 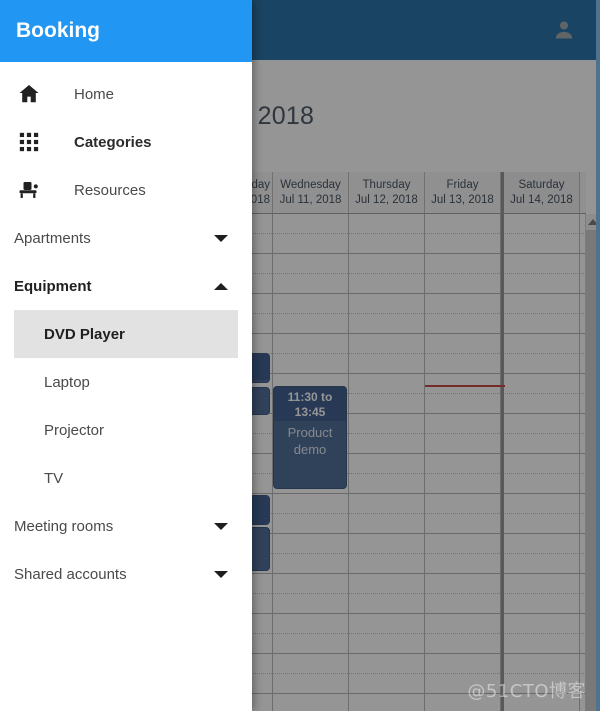 I want to click on apps-grid-icon, so click(x=29, y=142).